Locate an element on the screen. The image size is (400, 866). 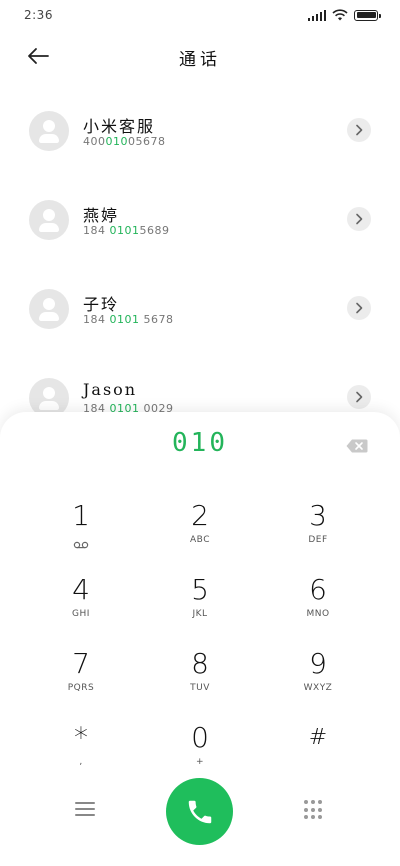
dialpad-toggle-button is located at coordinates (314, 810).